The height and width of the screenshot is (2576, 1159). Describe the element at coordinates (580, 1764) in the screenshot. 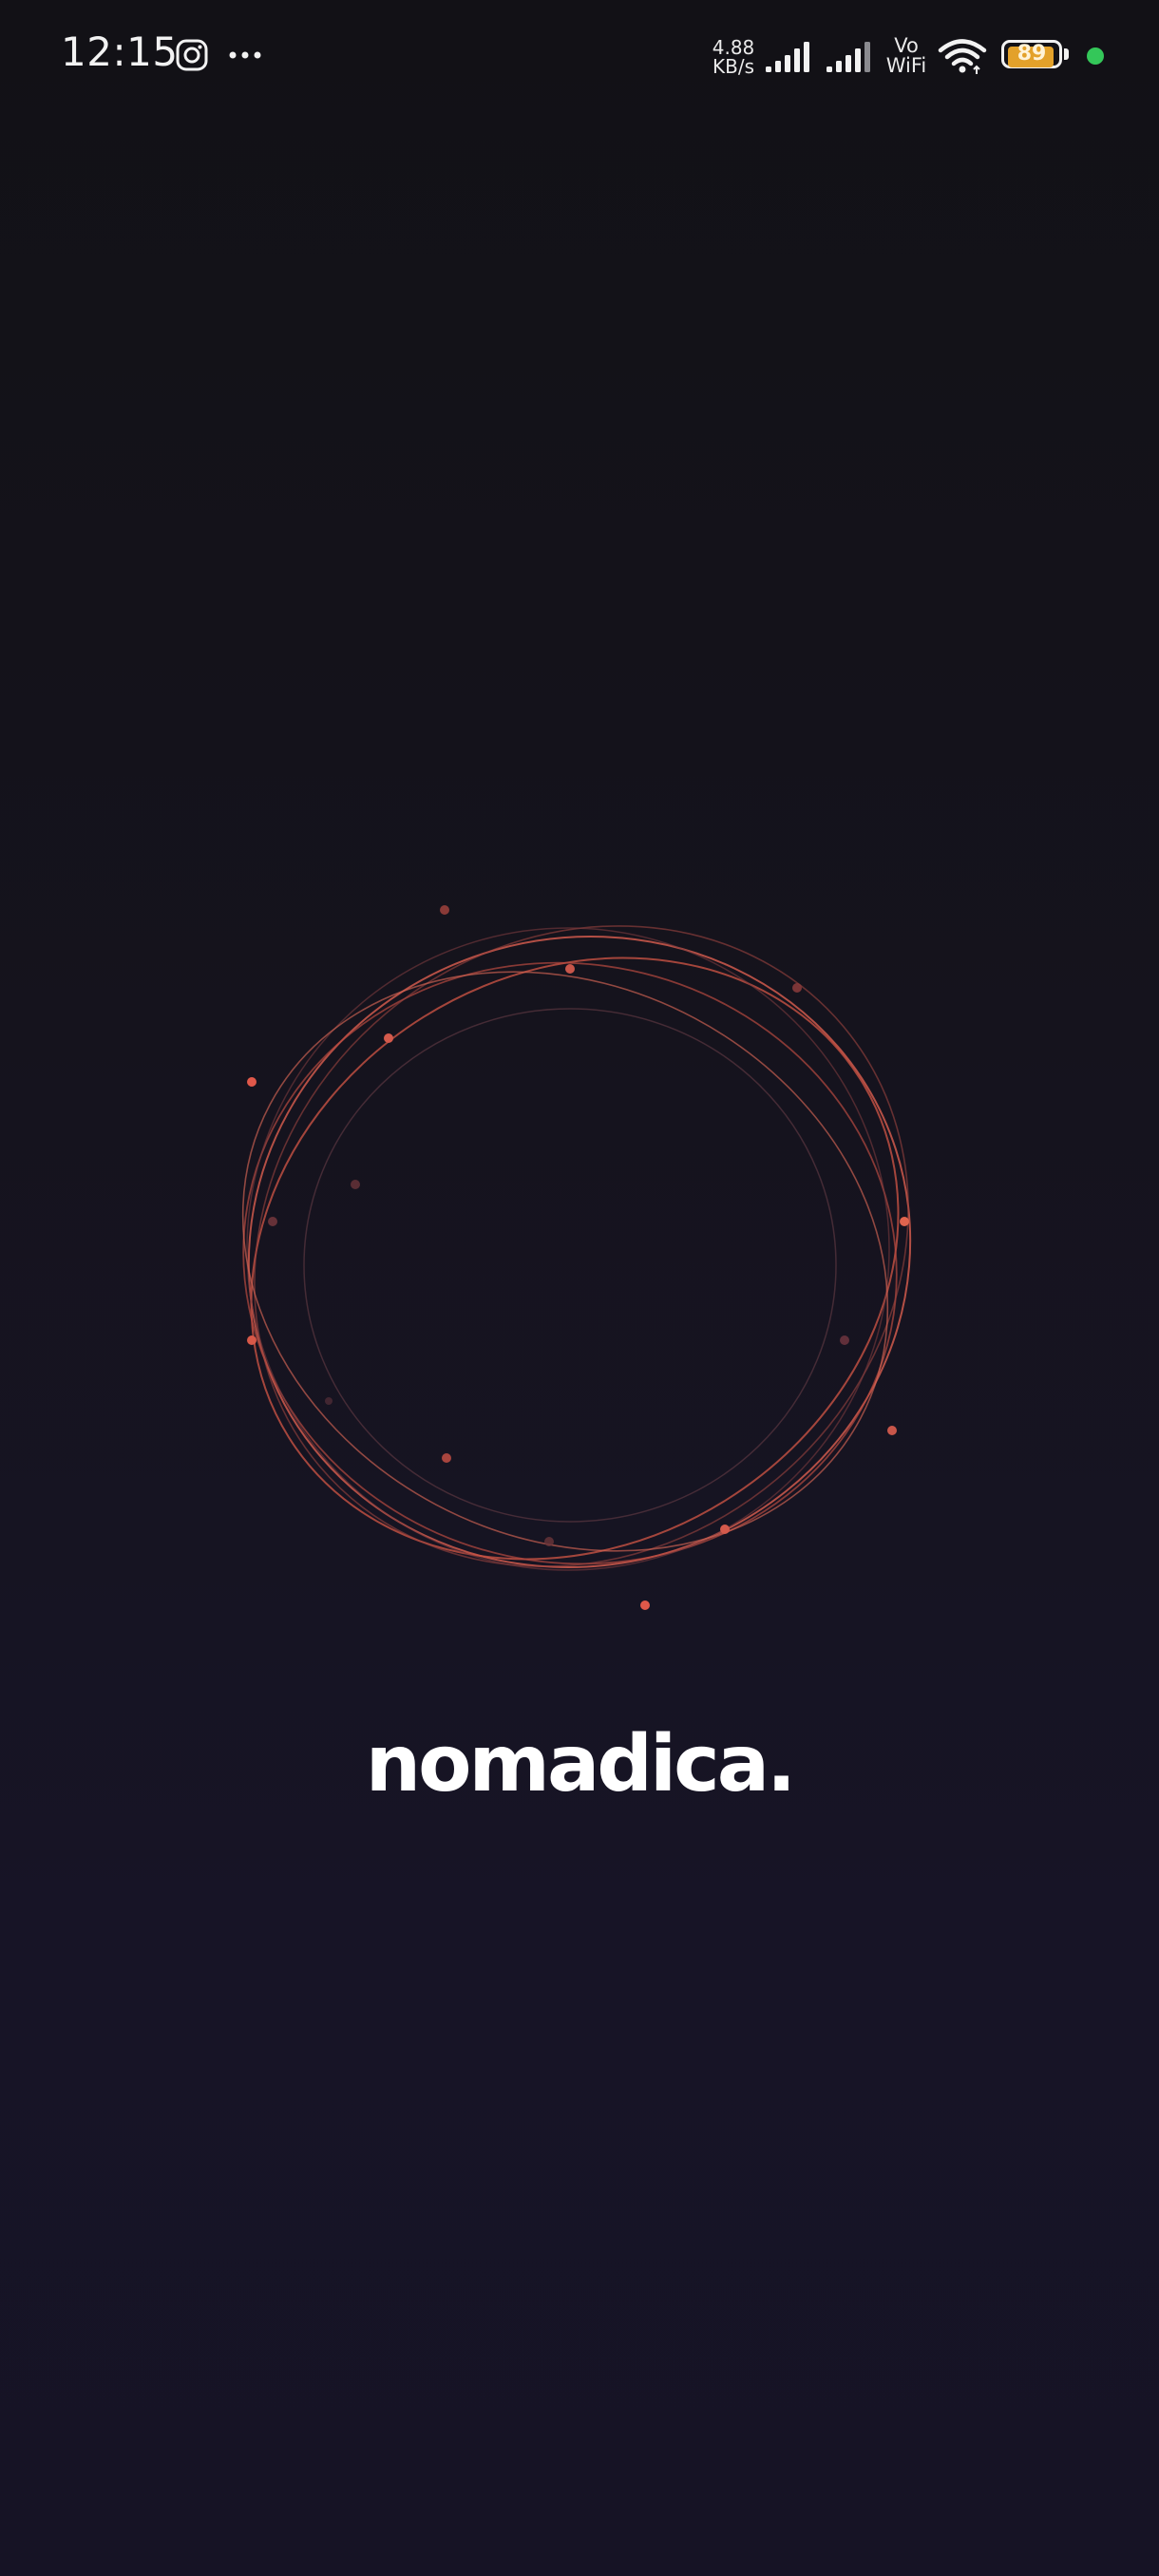

I see `brand-logo: nomadica.` at that location.